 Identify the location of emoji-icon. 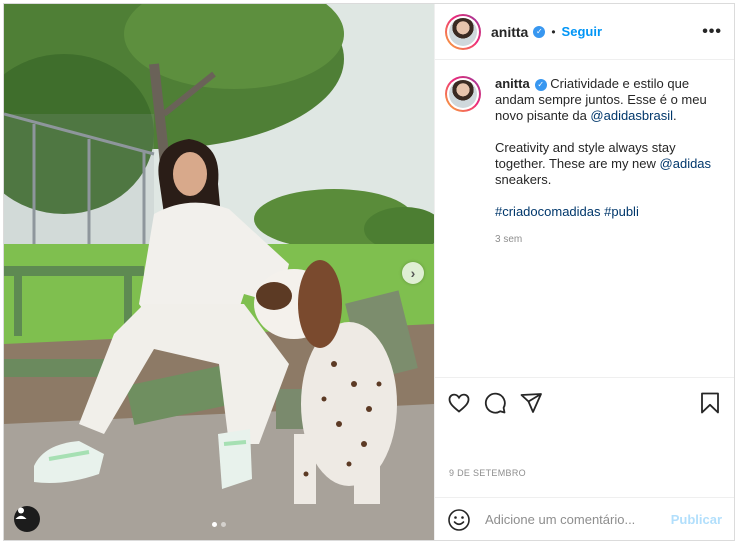
(459, 520).